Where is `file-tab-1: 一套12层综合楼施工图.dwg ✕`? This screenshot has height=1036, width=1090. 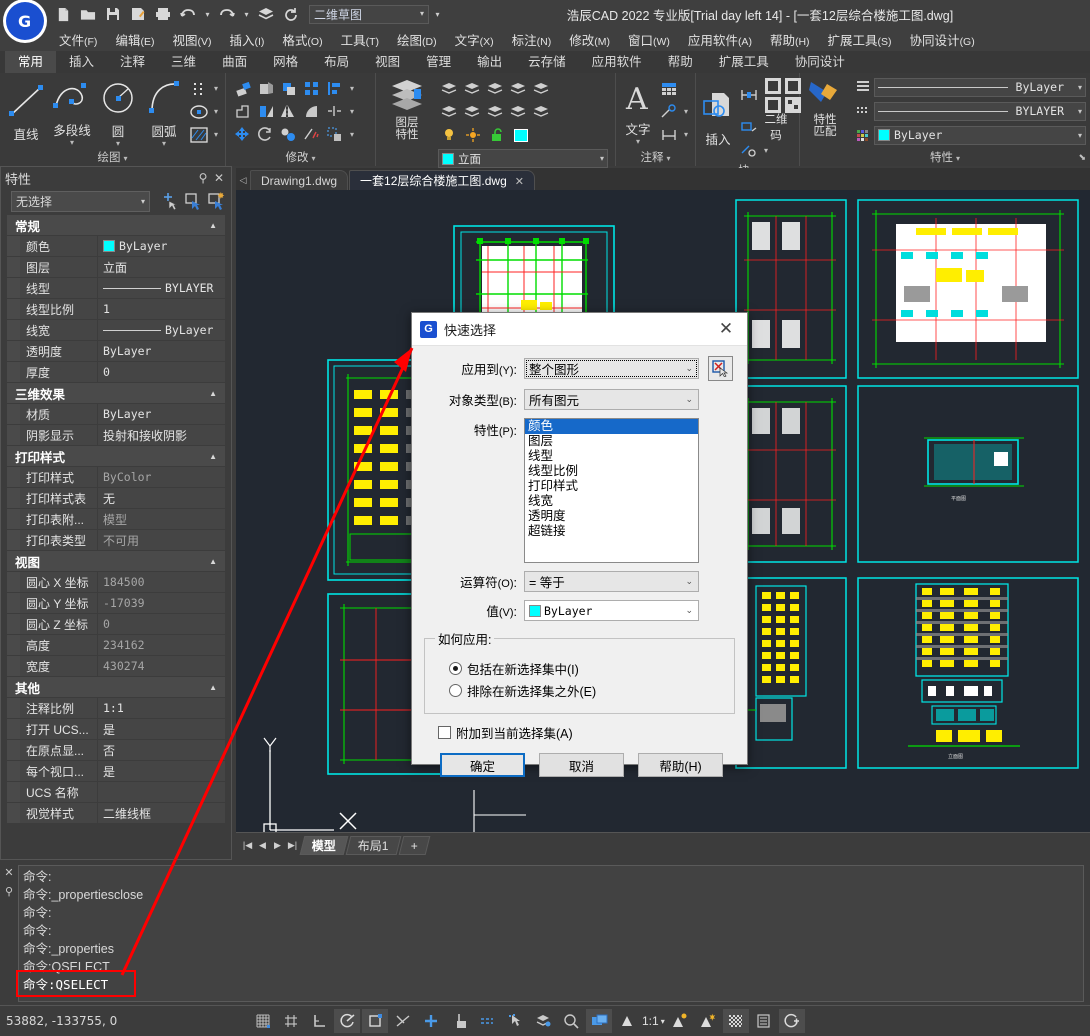
file-tab-1: 一套12层综合楼施工图.dwg ✕ is located at coordinates (442, 180).